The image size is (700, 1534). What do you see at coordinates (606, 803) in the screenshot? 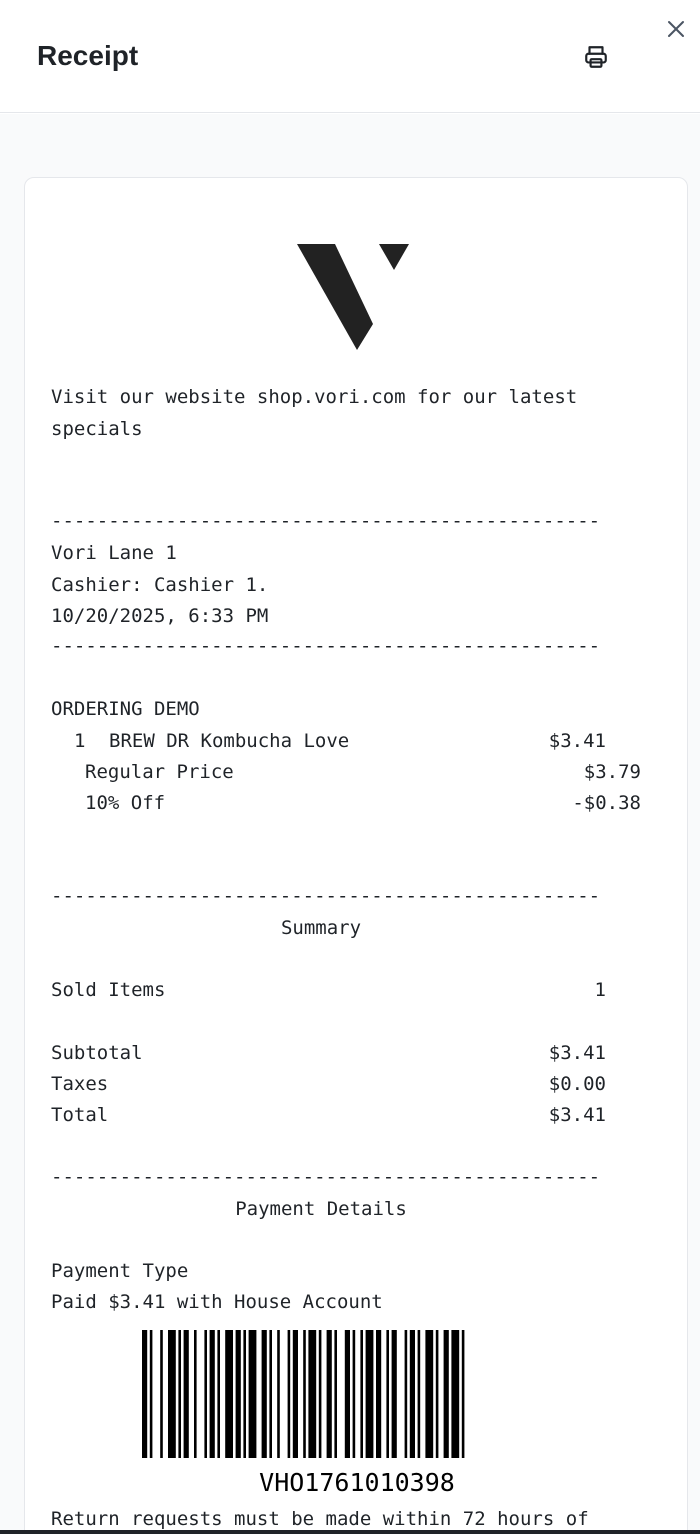
I see `discount-value: -$0.38` at bounding box center [606, 803].